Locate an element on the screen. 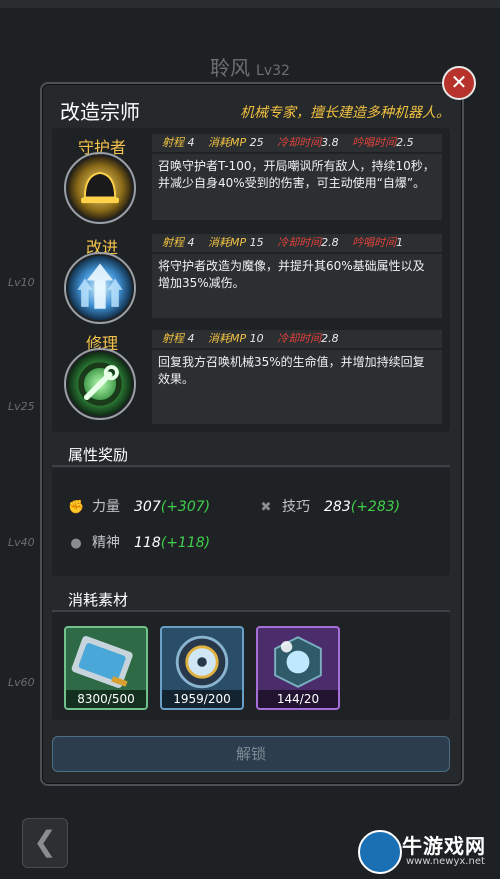 The height and width of the screenshot is (879, 500). dome-guardian-icon is located at coordinates (100, 188).